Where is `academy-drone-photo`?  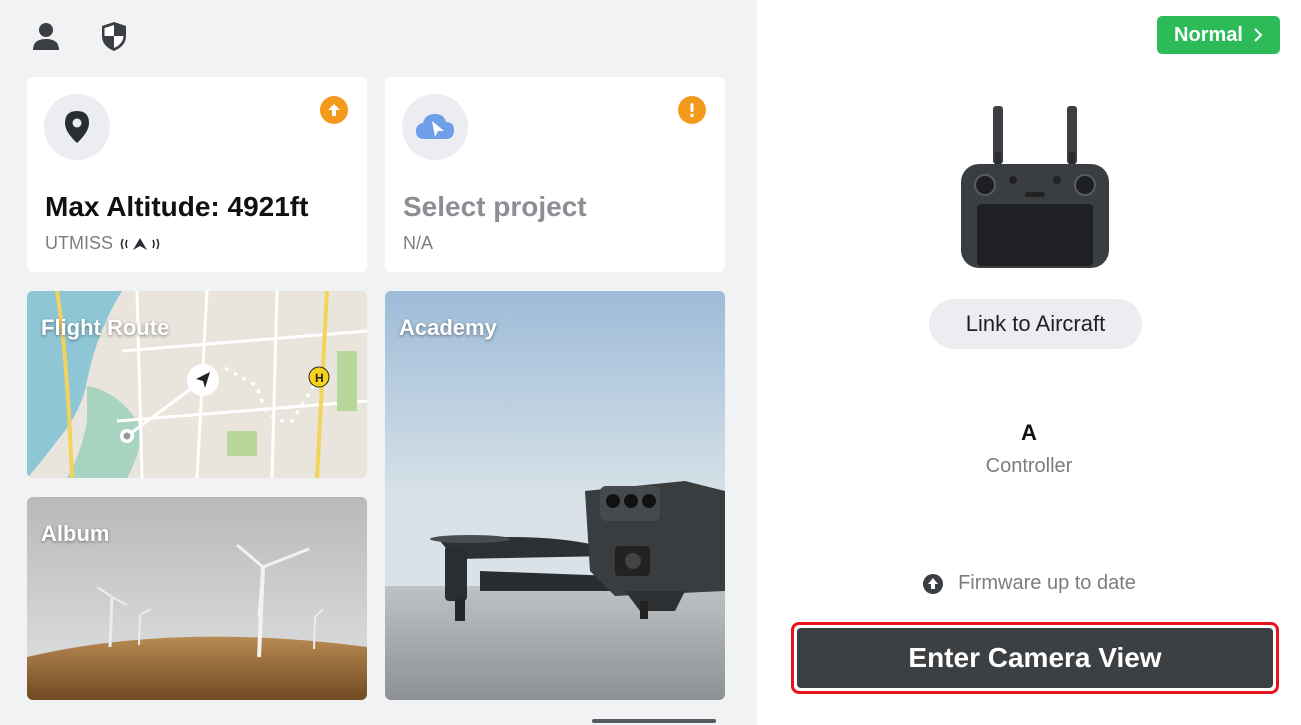 academy-drone-photo is located at coordinates (555, 495).